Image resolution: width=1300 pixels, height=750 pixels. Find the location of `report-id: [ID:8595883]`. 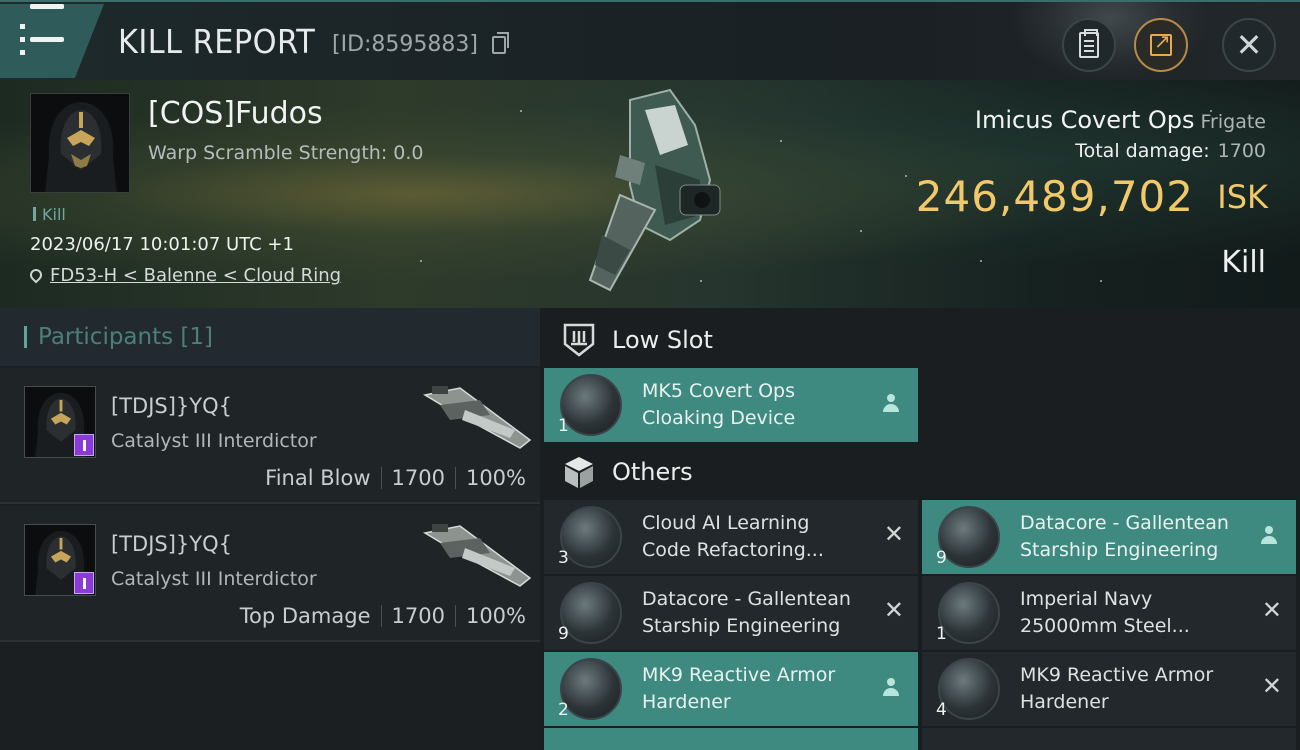

report-id: [ID:8595883] is located at coordinates (405, 44).